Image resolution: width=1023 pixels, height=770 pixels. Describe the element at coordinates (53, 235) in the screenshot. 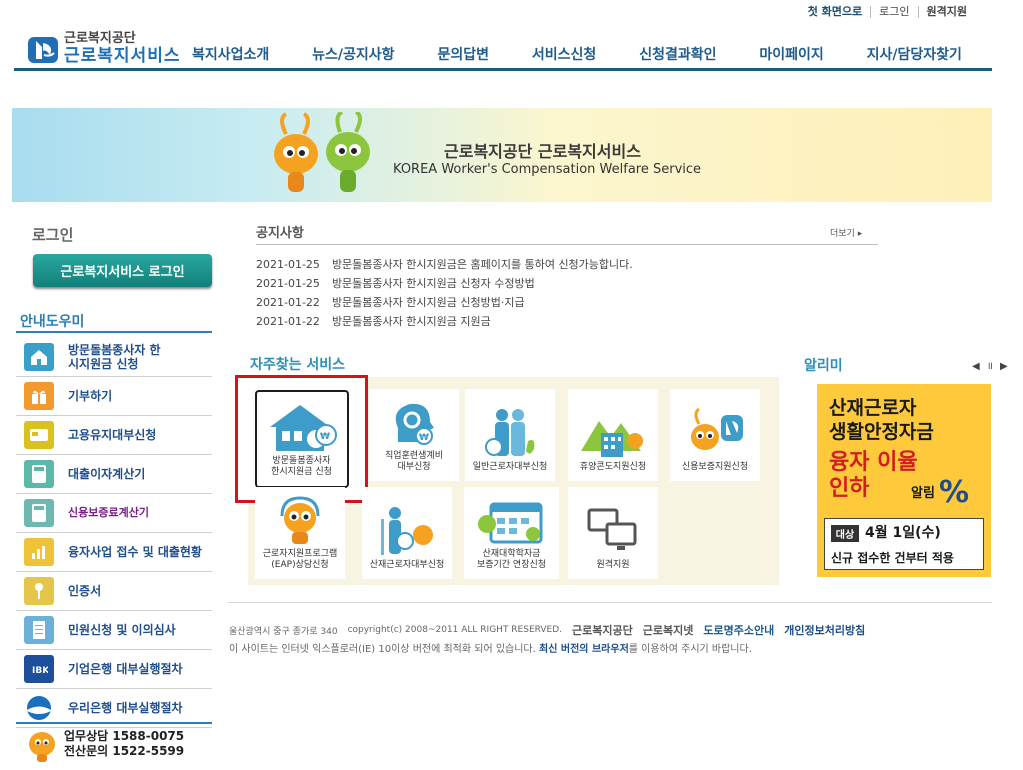

I see `login-heading: 로그인` at that location.